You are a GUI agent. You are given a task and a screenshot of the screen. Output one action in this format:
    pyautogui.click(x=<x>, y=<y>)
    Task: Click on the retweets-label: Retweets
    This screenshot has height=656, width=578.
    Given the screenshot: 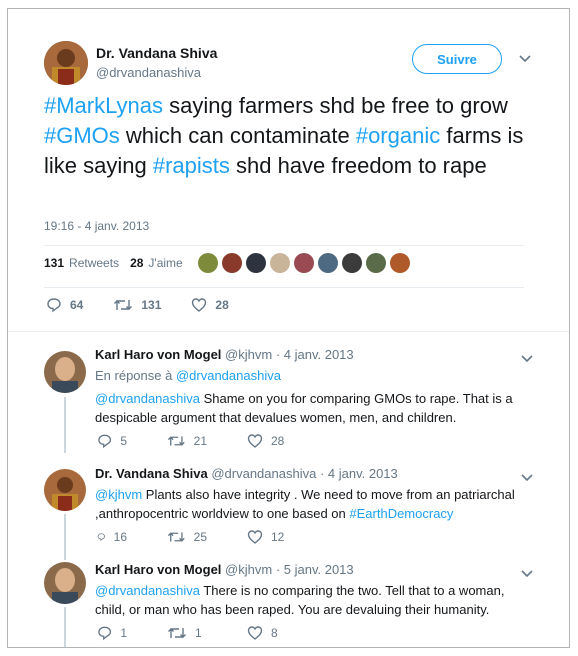 What is the action you would take?
    pyautogui.click(x=94, y=263)
    